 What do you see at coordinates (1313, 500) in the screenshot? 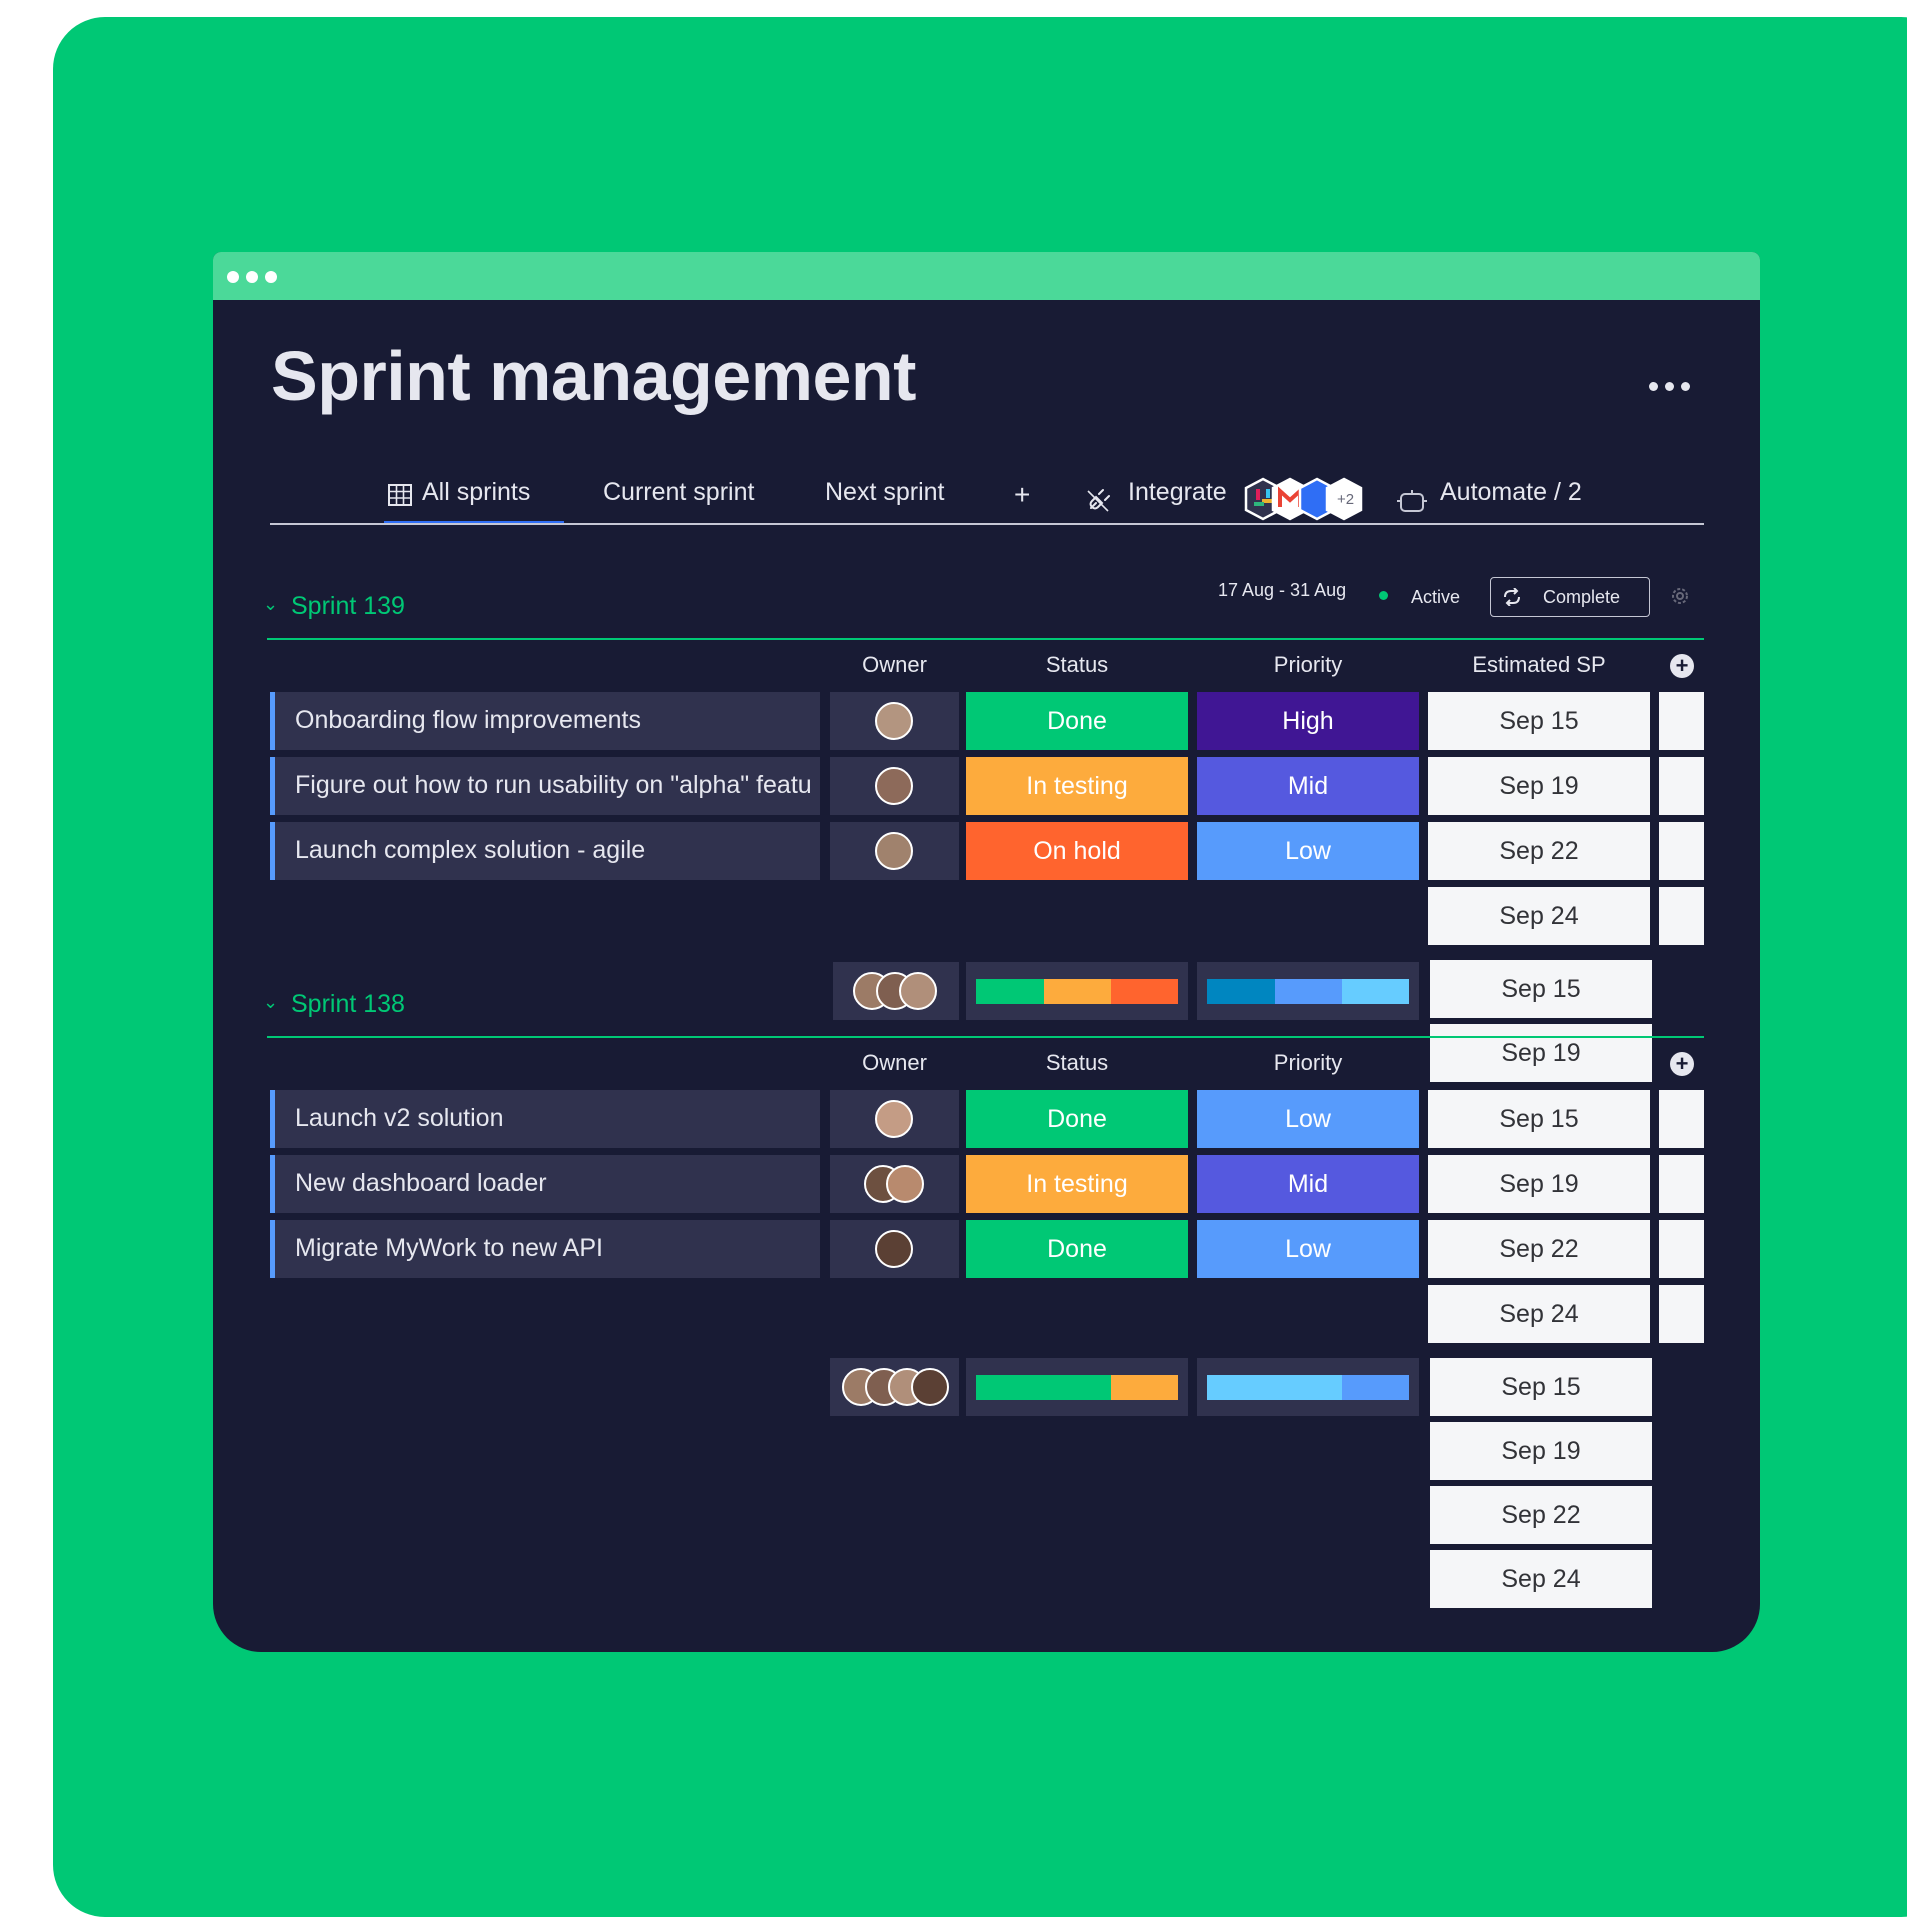
I see `integration-apps-icons` at bounding box center [1313, 500].